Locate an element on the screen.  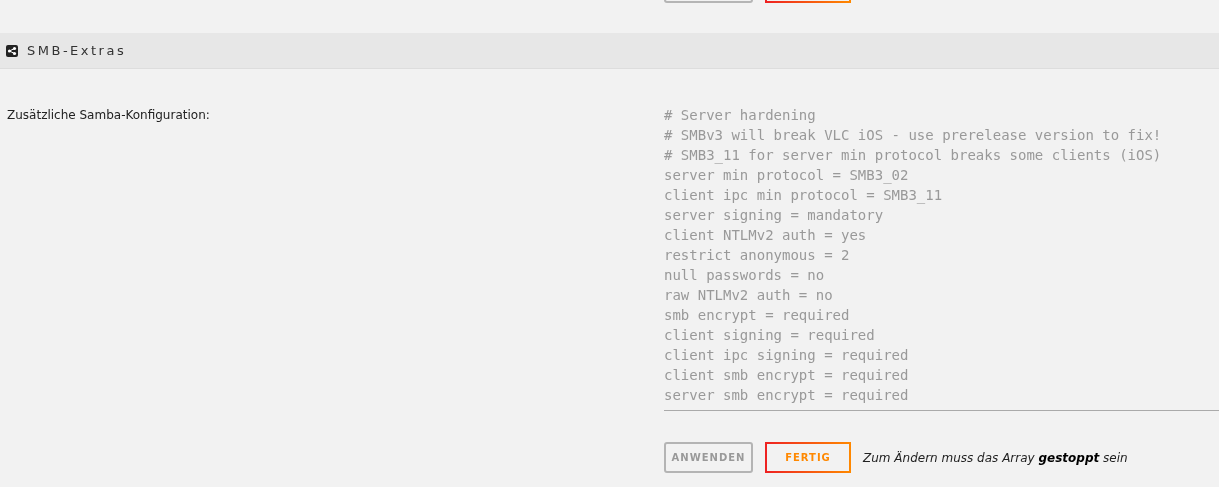
array-stopped-note: Zum Ändern muss das Array gestoppt sein is located at coordinates (995, 457).